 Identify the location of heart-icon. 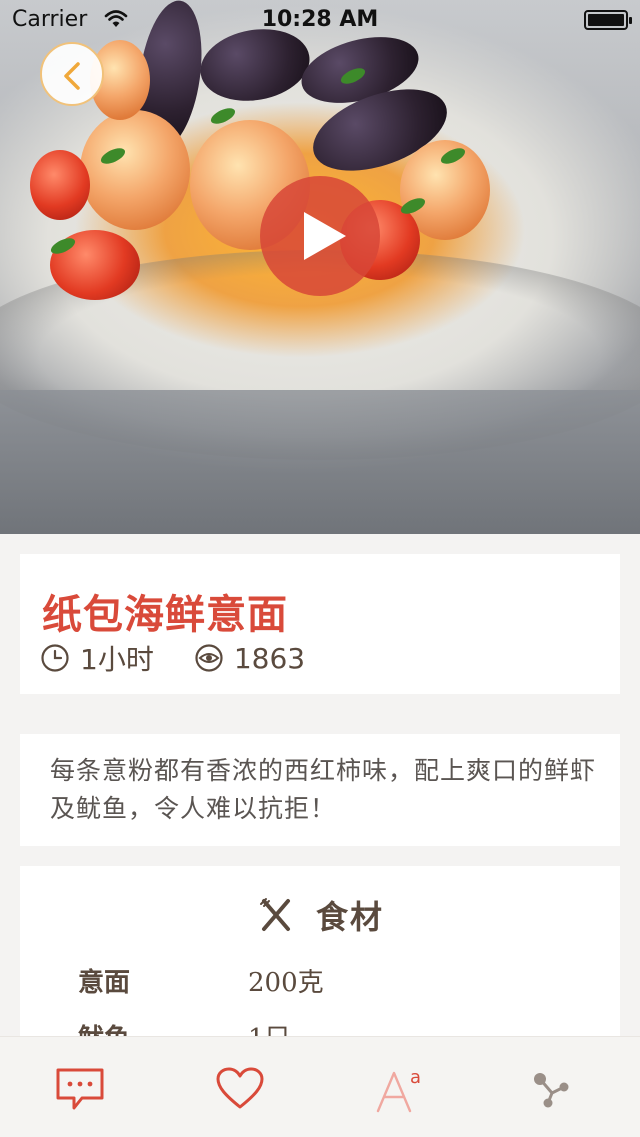
(240, 1088).